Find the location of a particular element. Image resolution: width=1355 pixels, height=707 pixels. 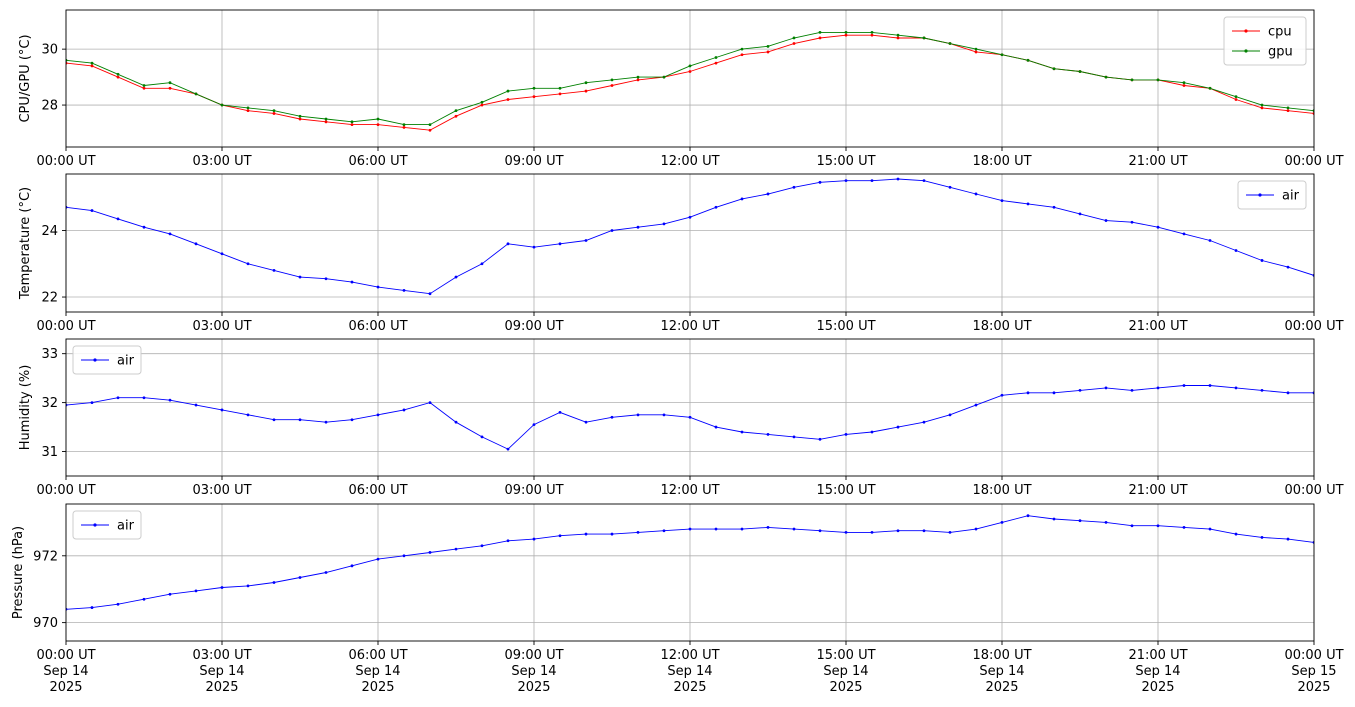

x-tick-label: 03:00 UT is located at coordinates (221, 326).